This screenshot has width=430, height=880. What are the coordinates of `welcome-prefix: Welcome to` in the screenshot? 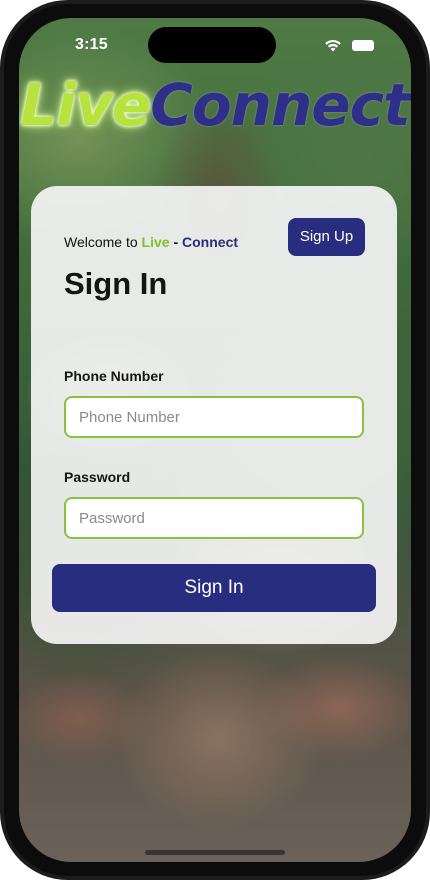 It's located at (103, 242).